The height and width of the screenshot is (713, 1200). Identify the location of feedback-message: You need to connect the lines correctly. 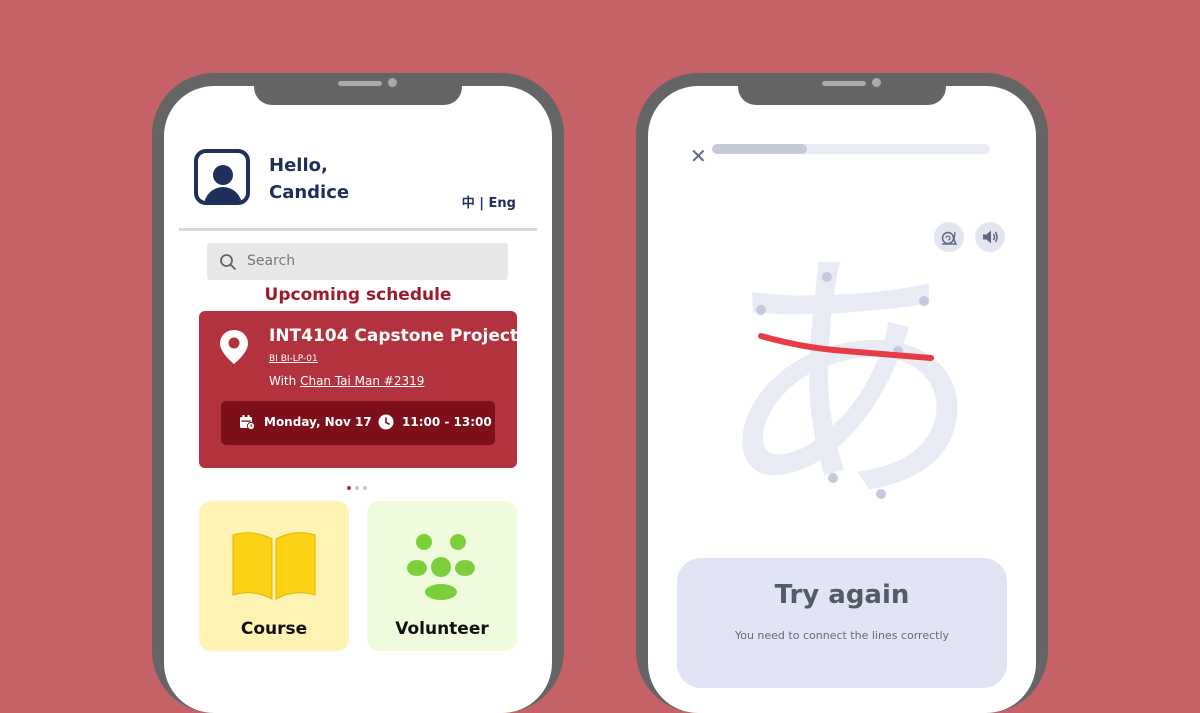
(842, 635).